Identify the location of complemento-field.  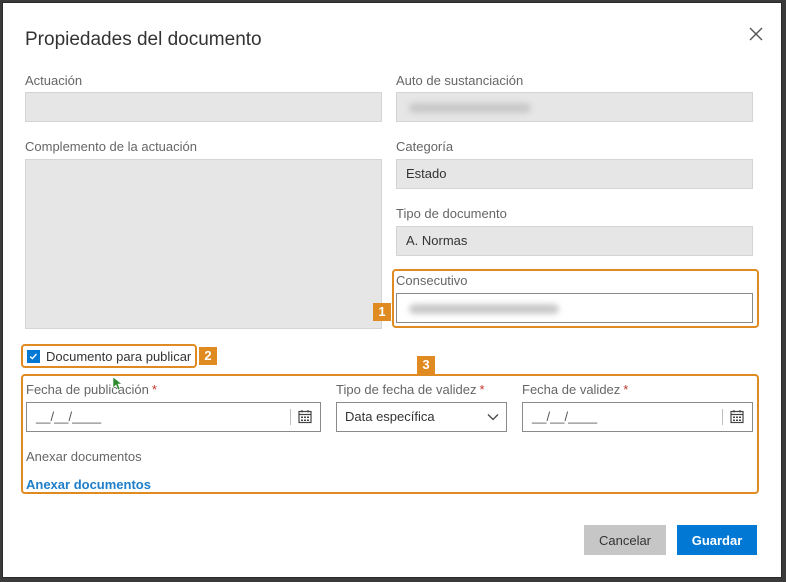
(203, 244).